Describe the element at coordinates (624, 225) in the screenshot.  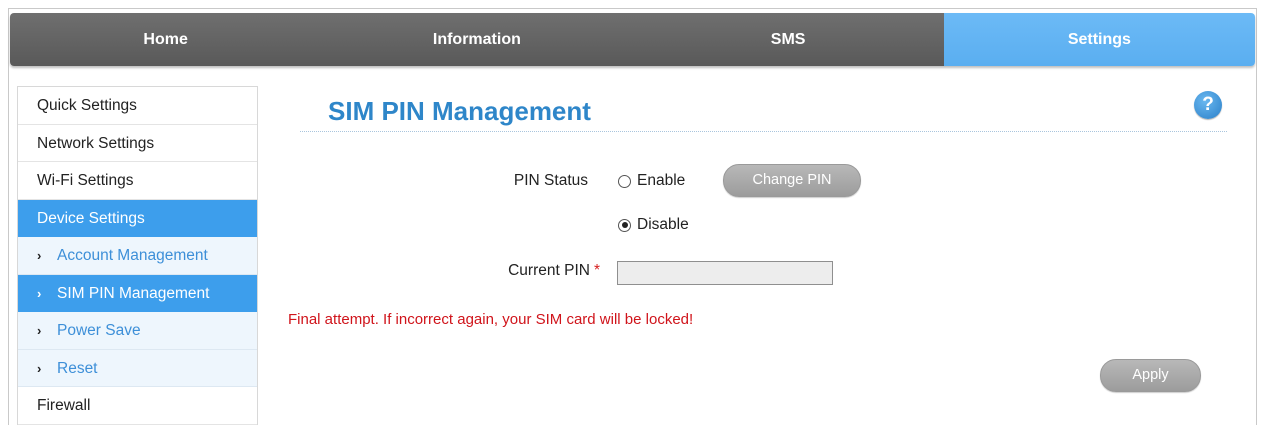
I see `disable-radio-icon` at that location.